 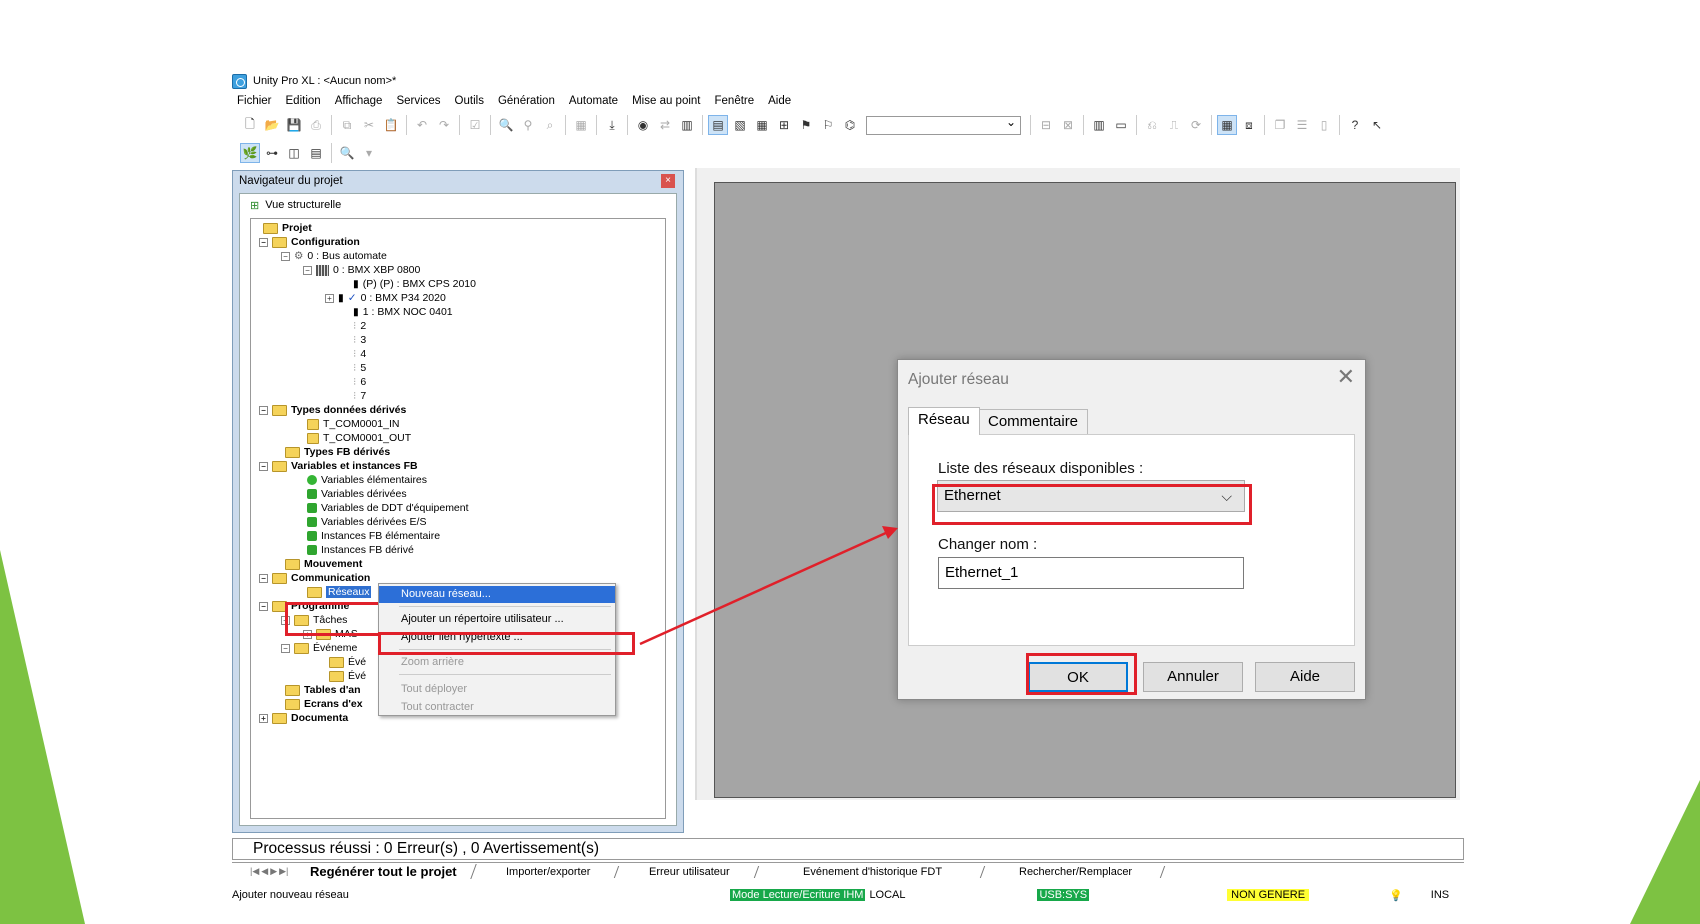 I want to click on status-local: LOCAL, so click(x=887, y=895).